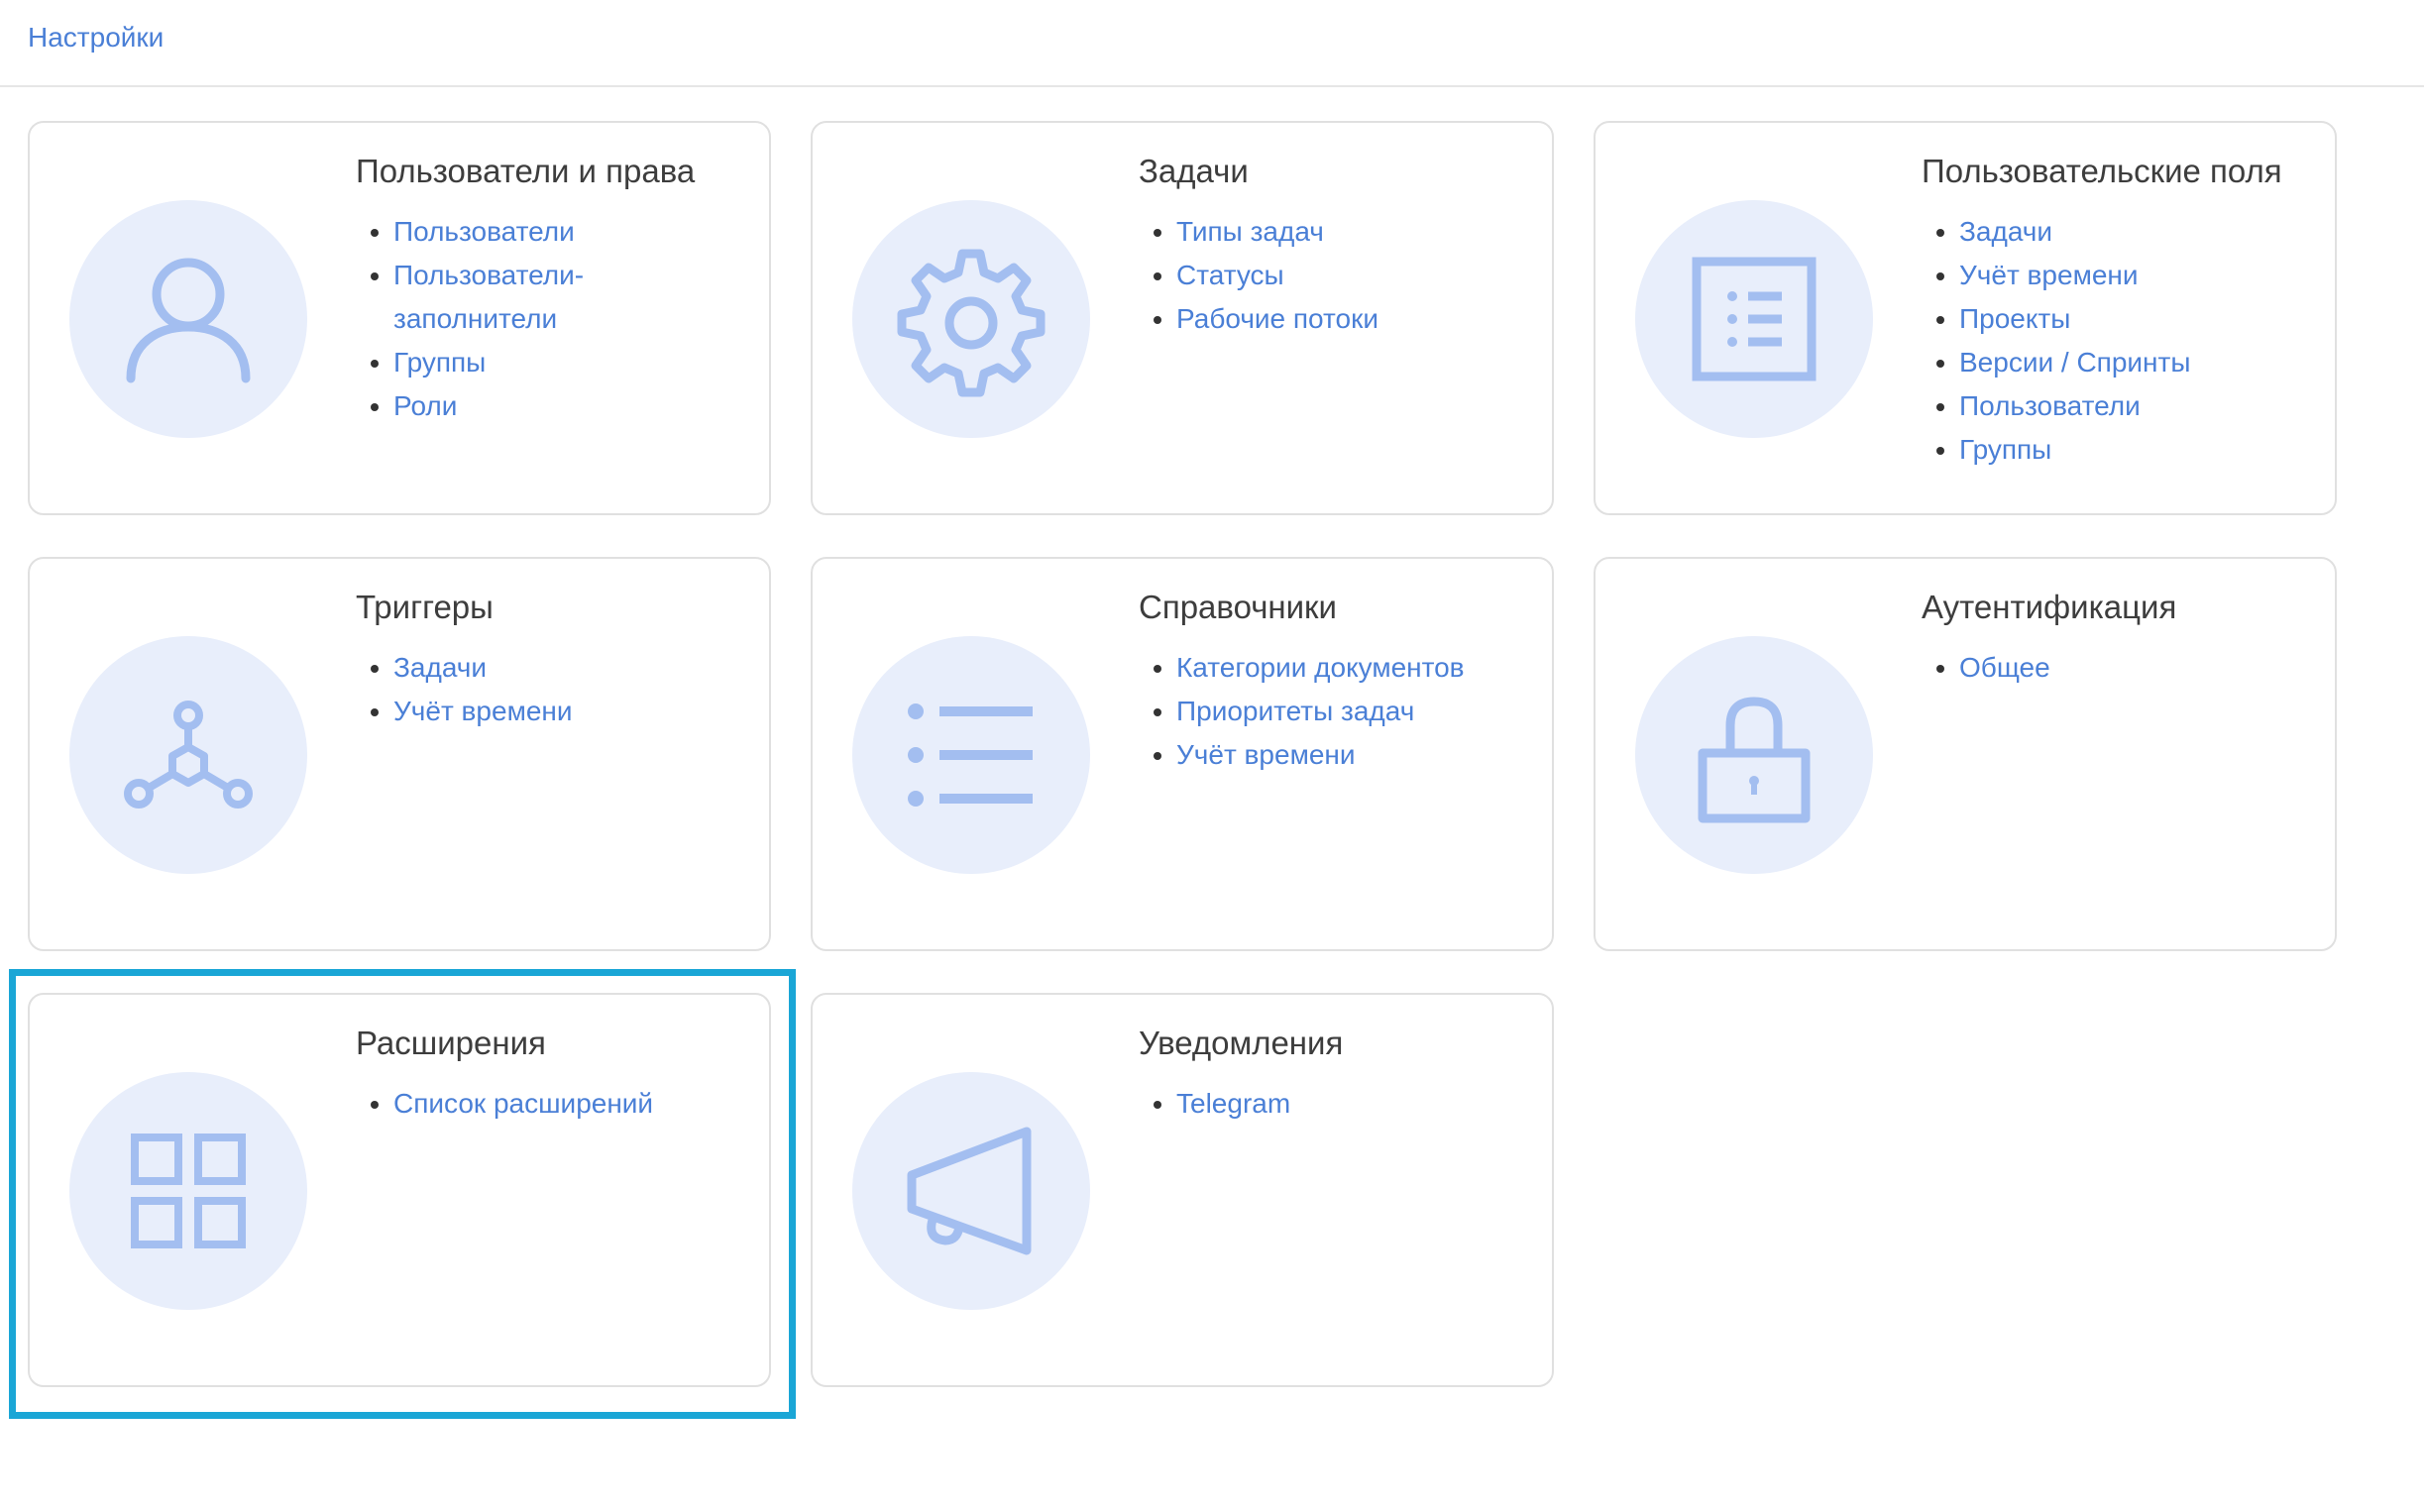 The width and height of the screenshot is (2424, 1512). What do you see at coordinates (96, 38) in the screenshot?
I see `breadcrumb-settings: Настройки` at bounding box center [96, 38].